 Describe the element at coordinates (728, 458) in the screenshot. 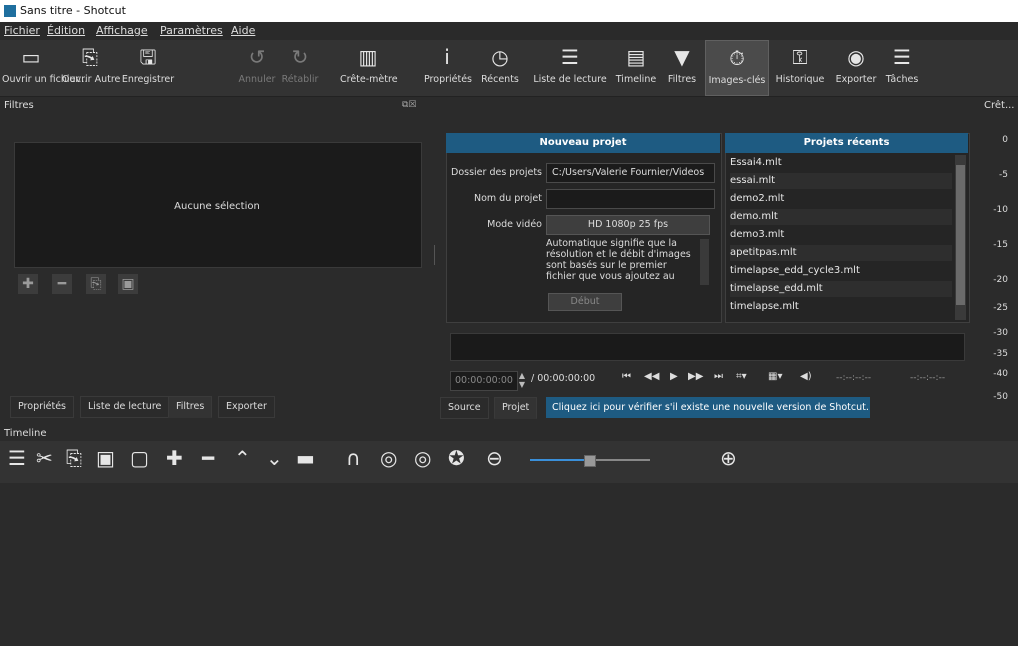

I see `zoom-in-icon: ⊕` at that location.